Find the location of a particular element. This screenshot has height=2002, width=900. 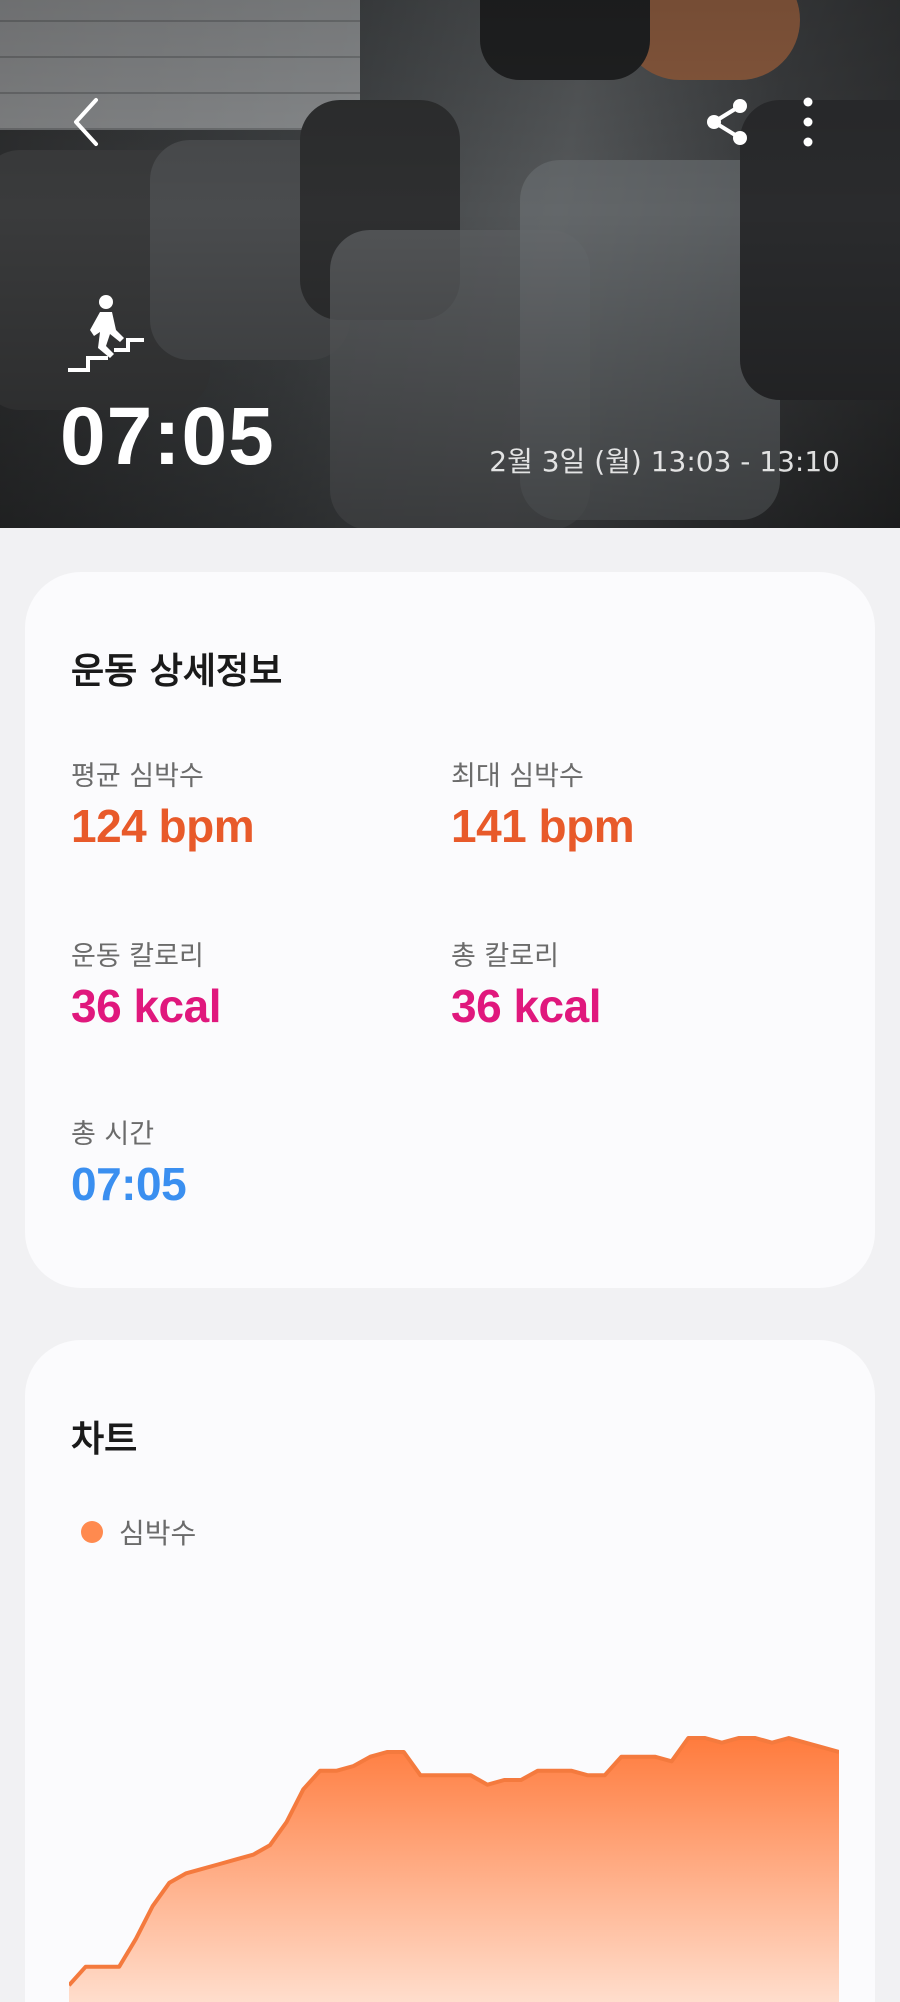

workout-calories-label: 운동 칼로리 is located at coordinates (137, 956).